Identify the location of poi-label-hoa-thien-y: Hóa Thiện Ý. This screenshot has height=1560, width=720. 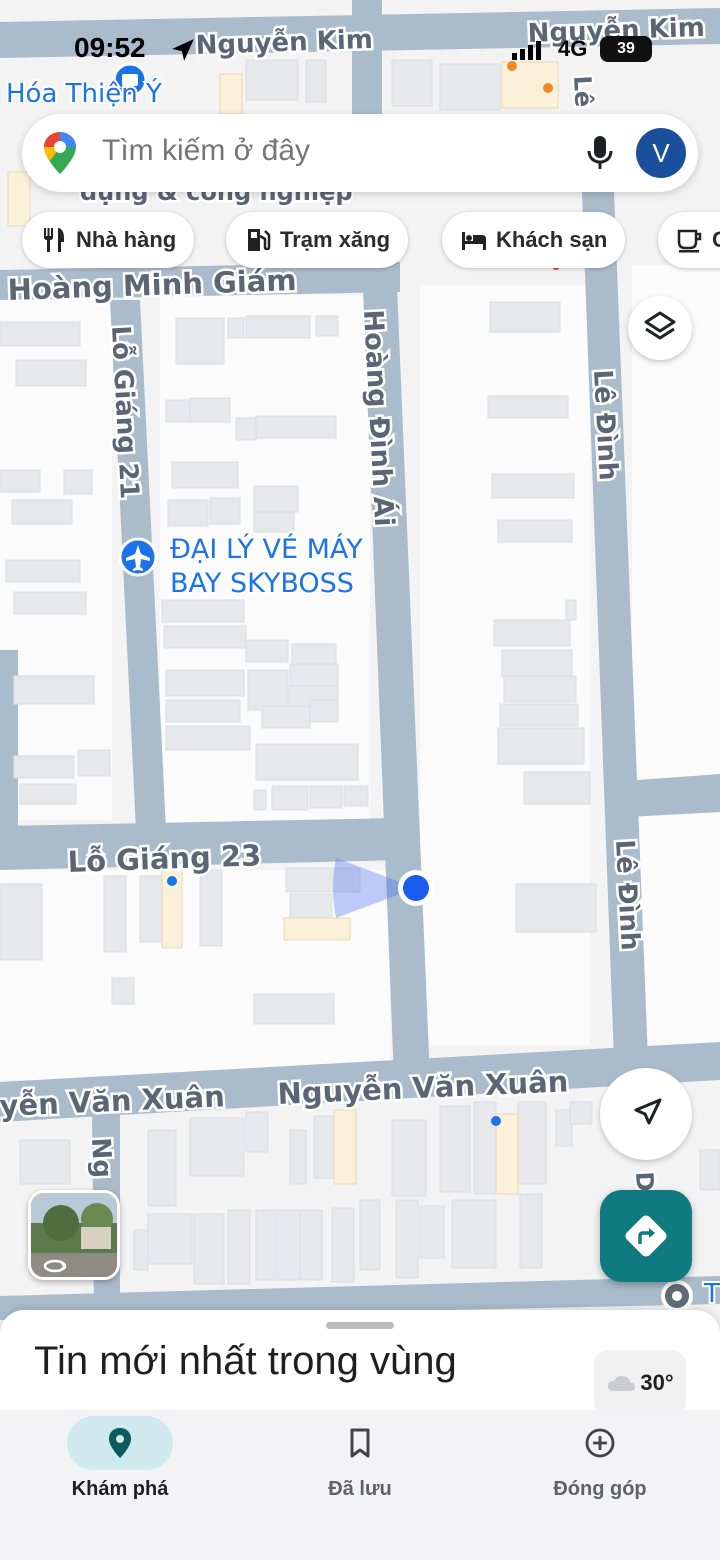
(84, 93).